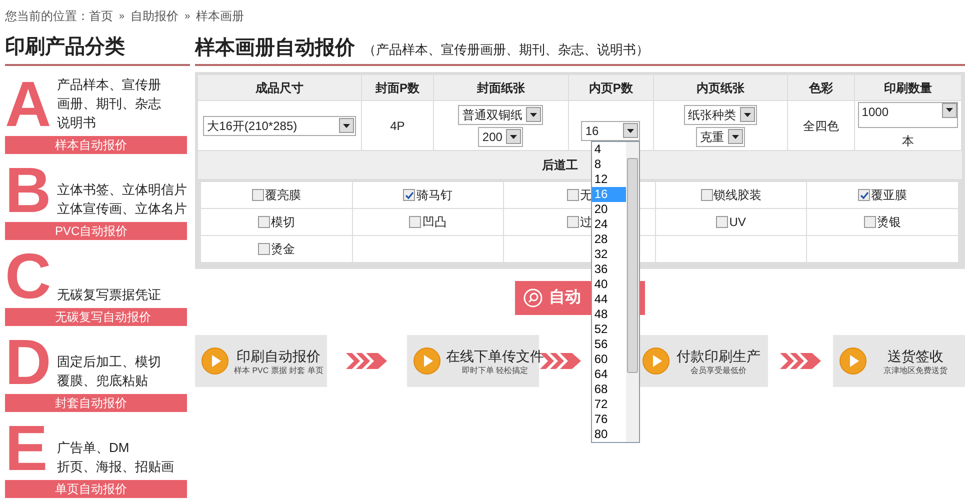  I want to click on dropdown-option: 60, so click(609, 359).